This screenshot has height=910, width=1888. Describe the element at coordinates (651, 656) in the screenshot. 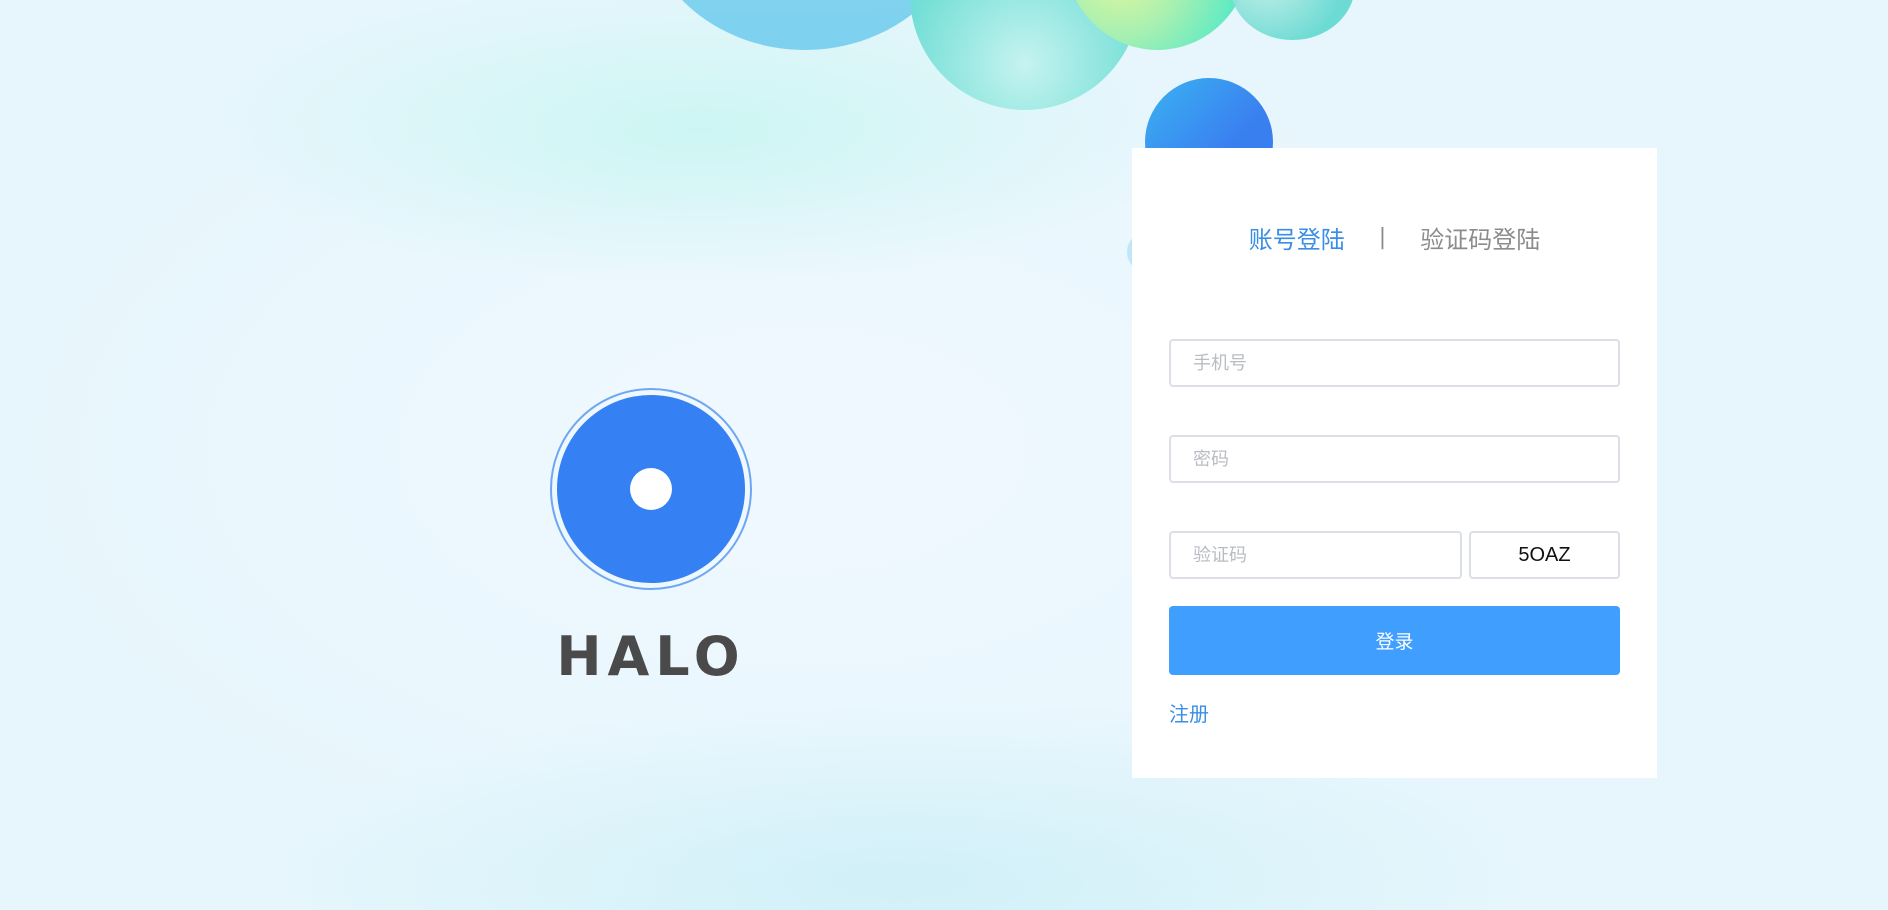

I see `brand-name: HALO` at that location.